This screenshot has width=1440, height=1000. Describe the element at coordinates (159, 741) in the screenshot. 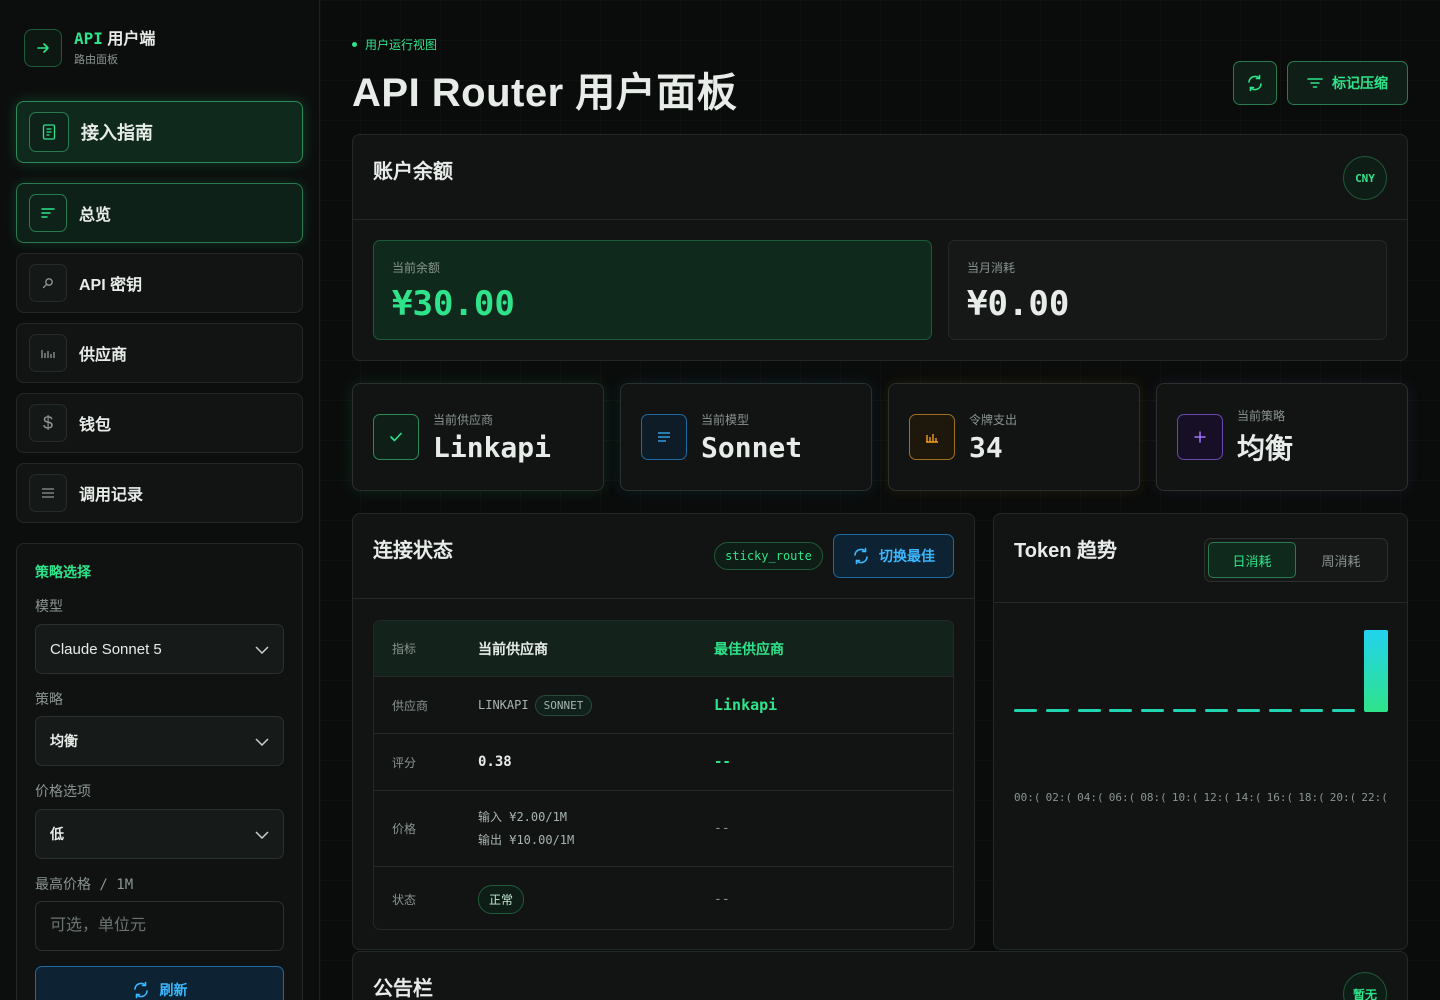

I see `policy-select: 均衡` at that location.